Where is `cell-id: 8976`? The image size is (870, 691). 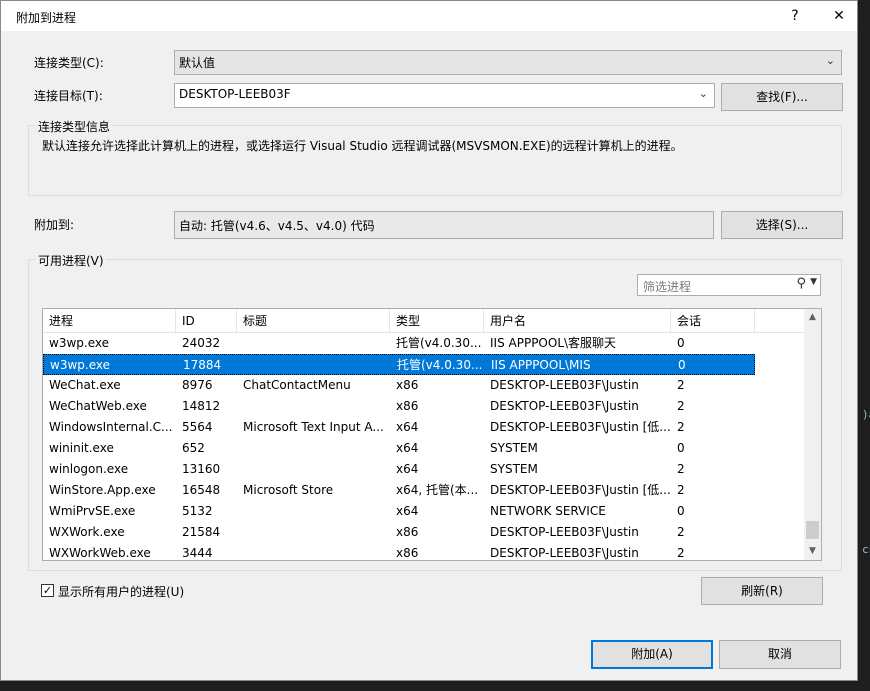
cell-id: 8976 is located at coordinates (197, 385).